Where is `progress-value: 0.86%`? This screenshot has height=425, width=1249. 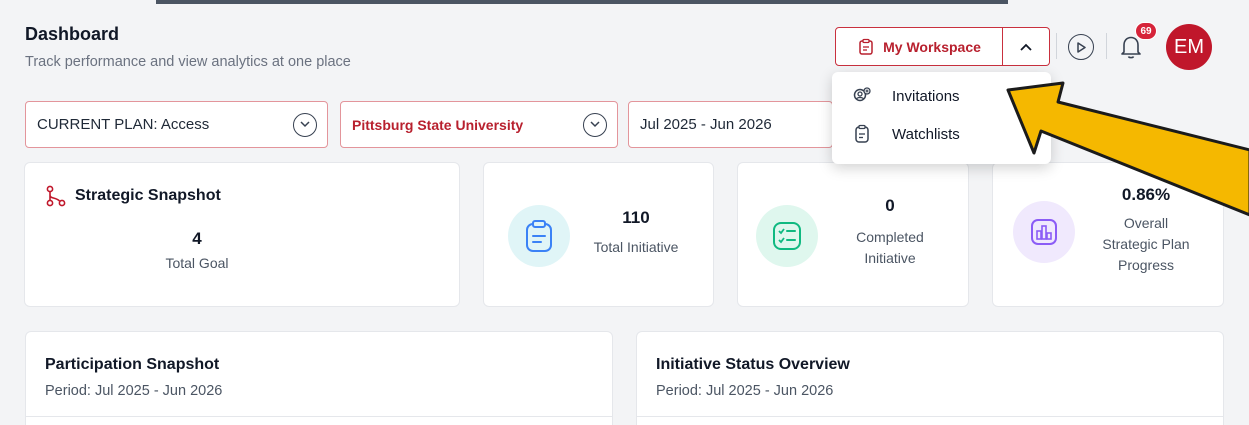 progress-value: 0.86% is located at coordinates (1146, 194).